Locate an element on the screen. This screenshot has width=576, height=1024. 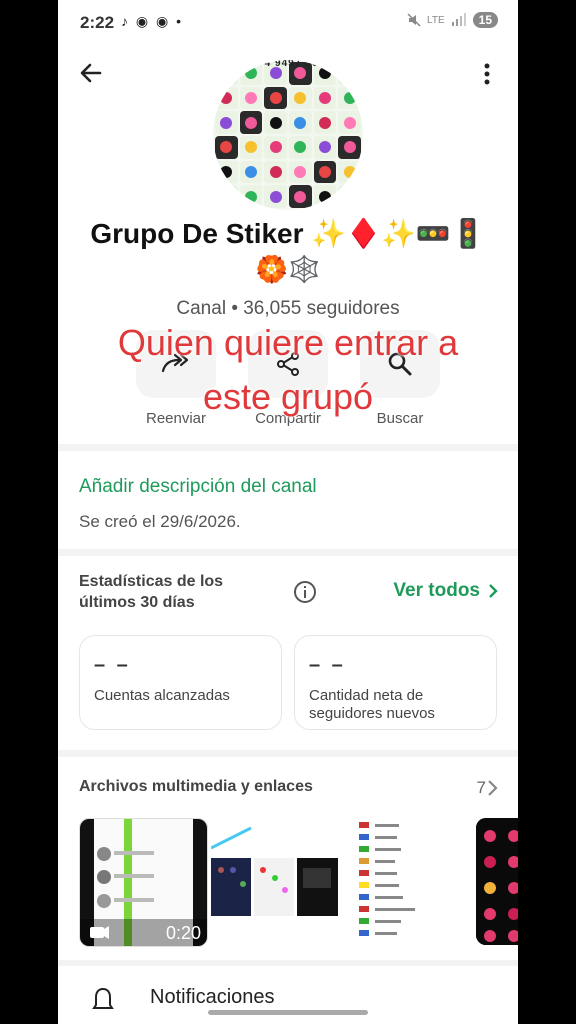
media-thumb-video: 0:20 is located at coordinates (143, 882).